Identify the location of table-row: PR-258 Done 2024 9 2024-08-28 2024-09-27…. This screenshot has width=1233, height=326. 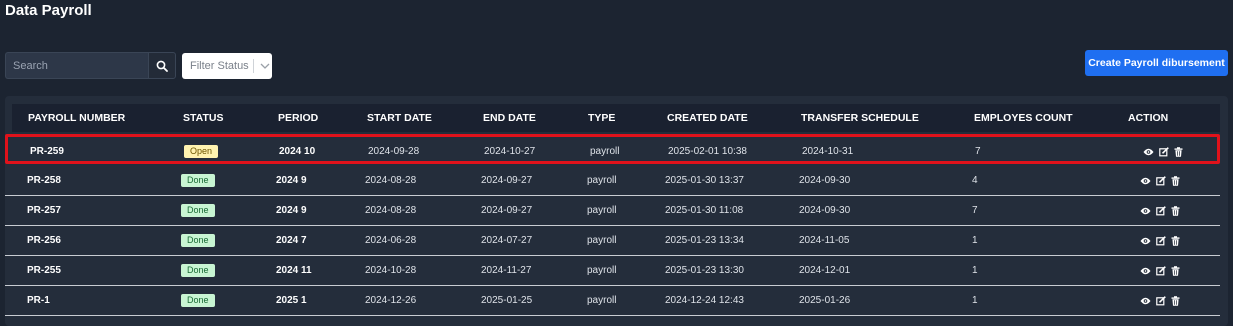
(612, 181).